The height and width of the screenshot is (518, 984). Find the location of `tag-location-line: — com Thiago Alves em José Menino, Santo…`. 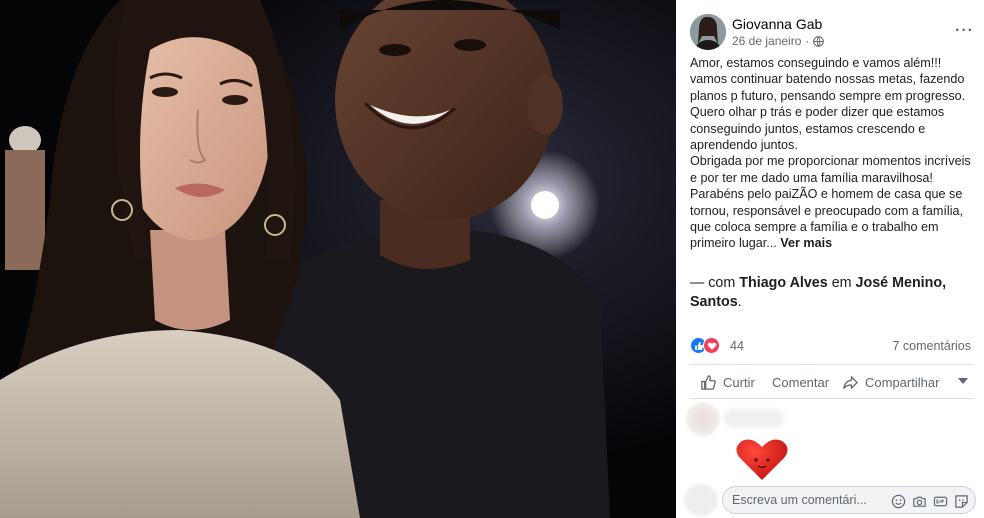

tag-location-line: — com Thiago Alves em José Menino, Santo… is located at coordinates (830, 293).